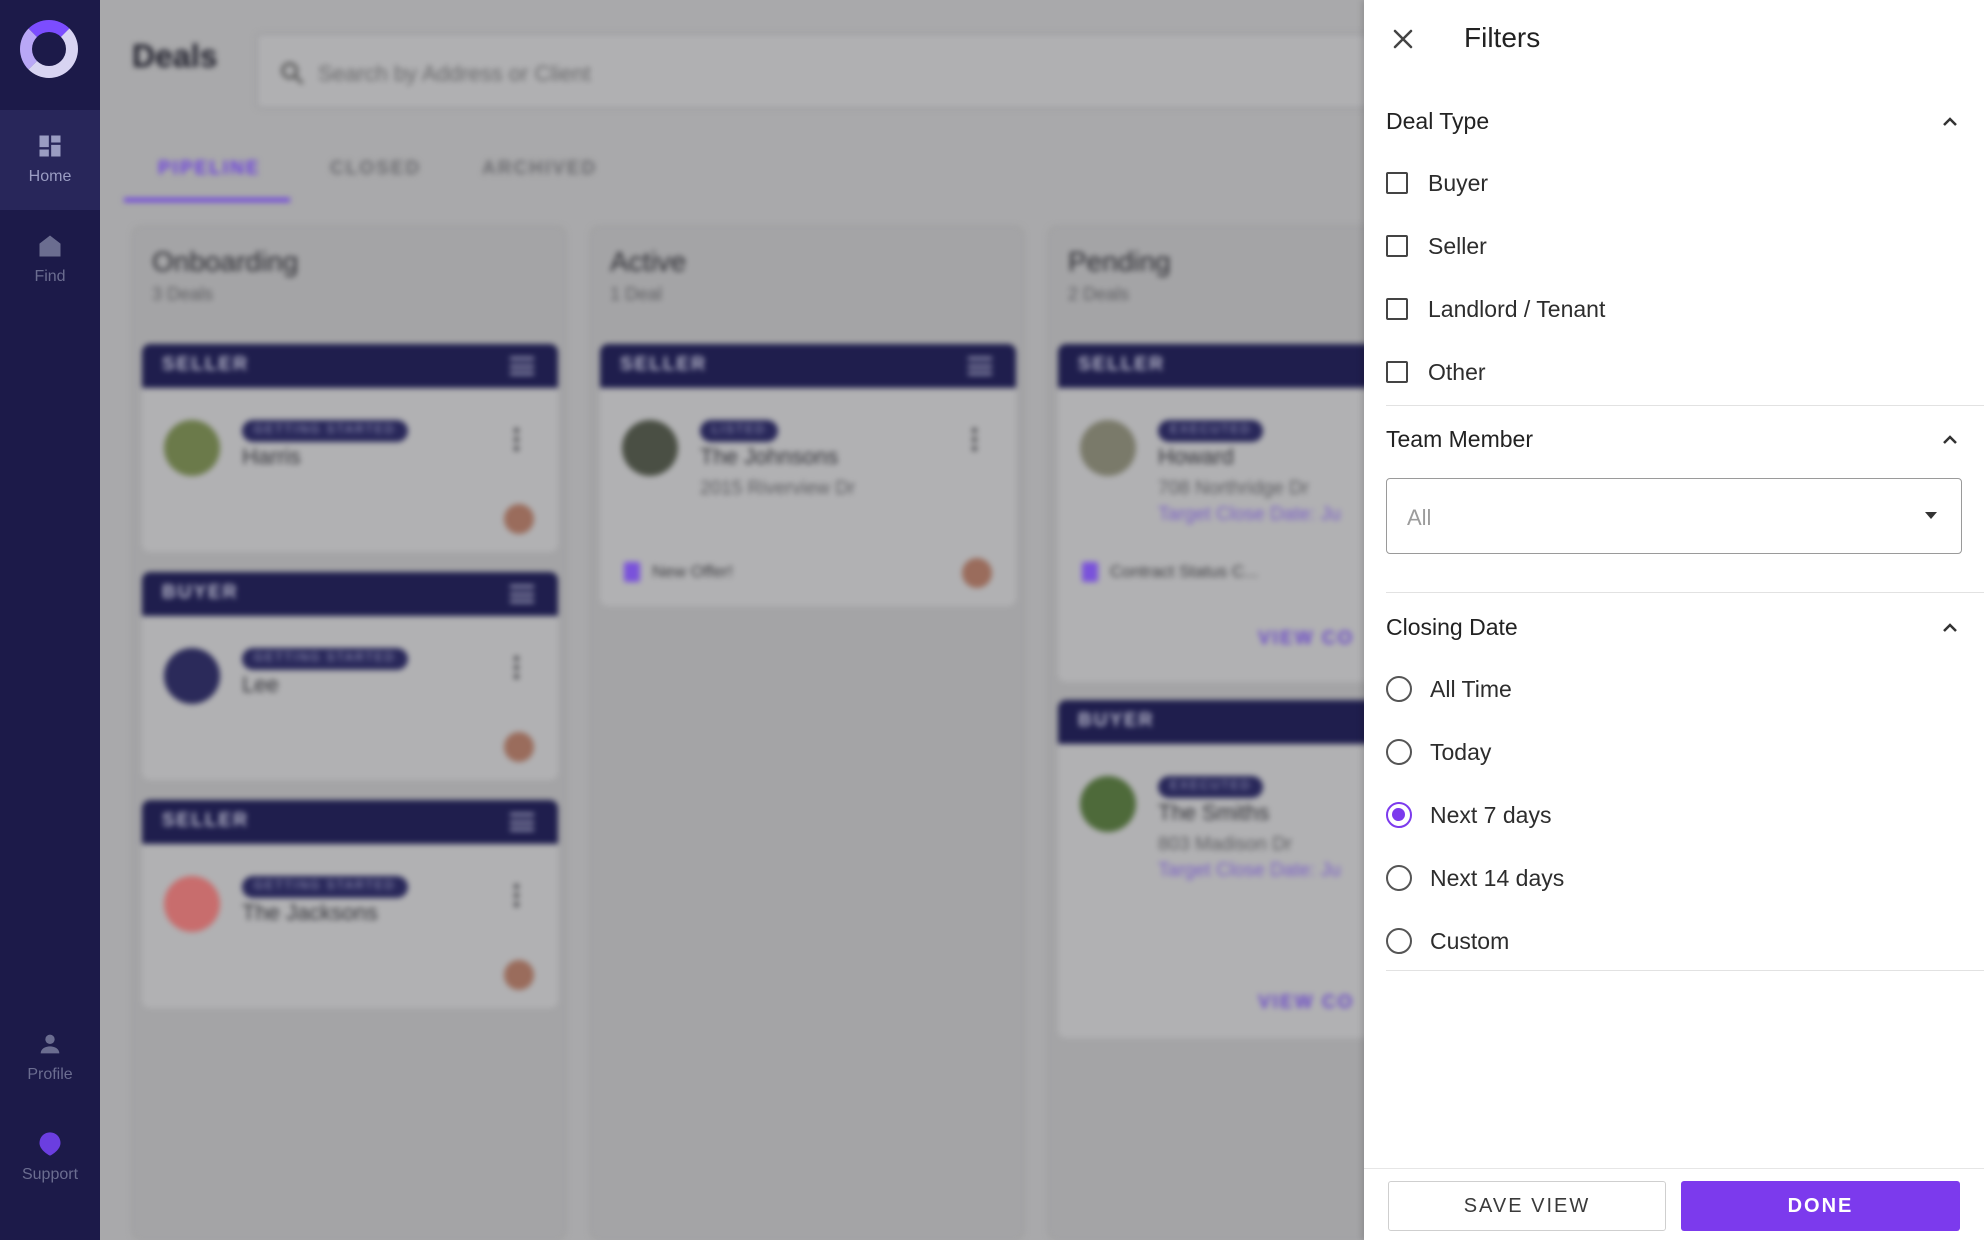 This screenshot has width=1984, height=1240. What do you see at coordinates (1116, 720) in the screenshot?
I see `deal-type-label: BUYER` at bounding box center [1116, 720].